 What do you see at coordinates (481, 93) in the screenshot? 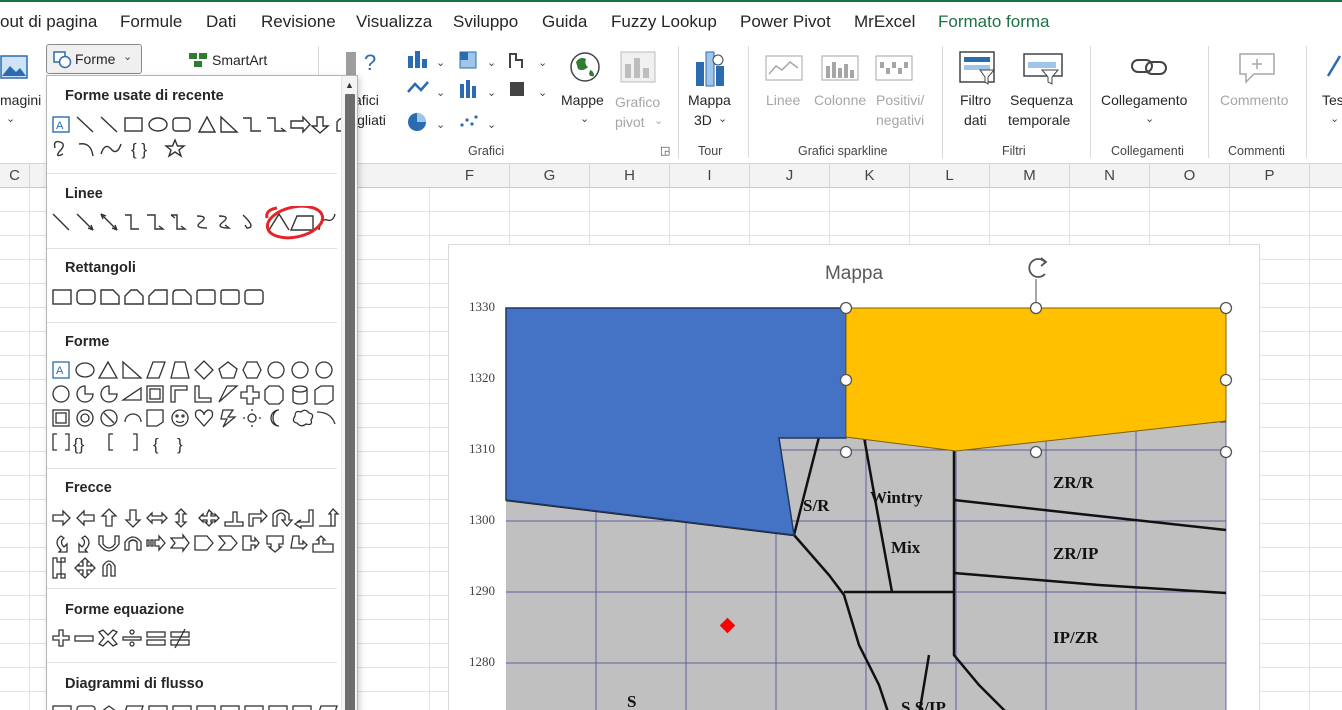
I see `chart-type-icons: ⌄ ⌄ ⌄ ⌄ ⌄ ⌄ ⌄ ⌄` at bounding box center [481, 93].